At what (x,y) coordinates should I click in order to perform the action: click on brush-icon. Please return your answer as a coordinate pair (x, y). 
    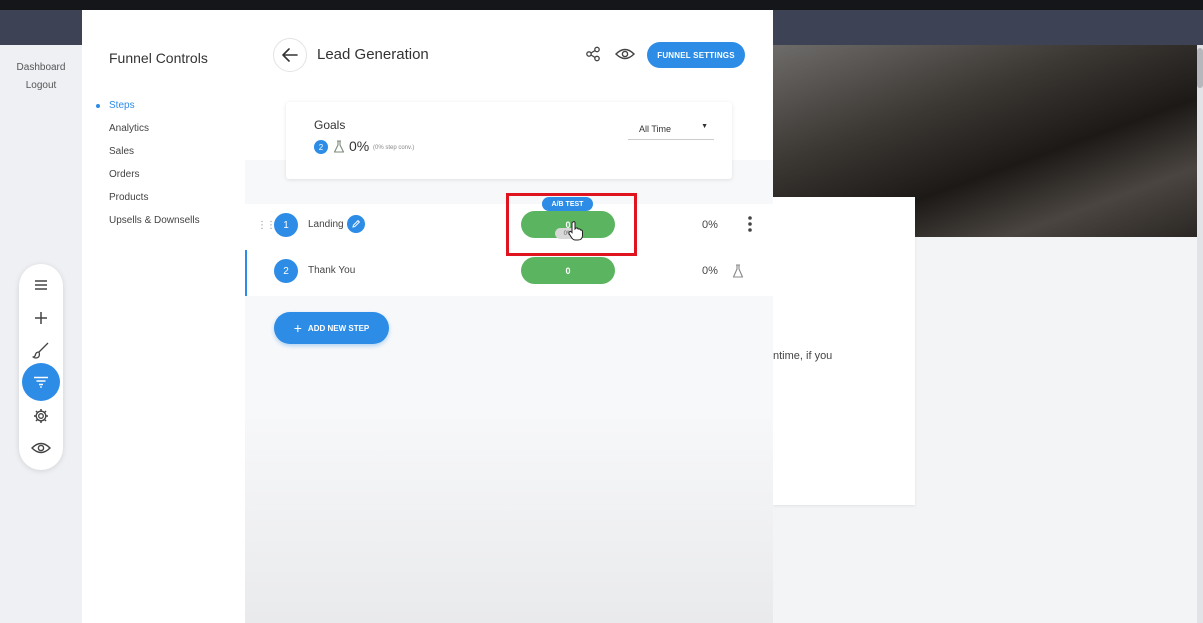
    Looking at the image, I should click on (40, 350).